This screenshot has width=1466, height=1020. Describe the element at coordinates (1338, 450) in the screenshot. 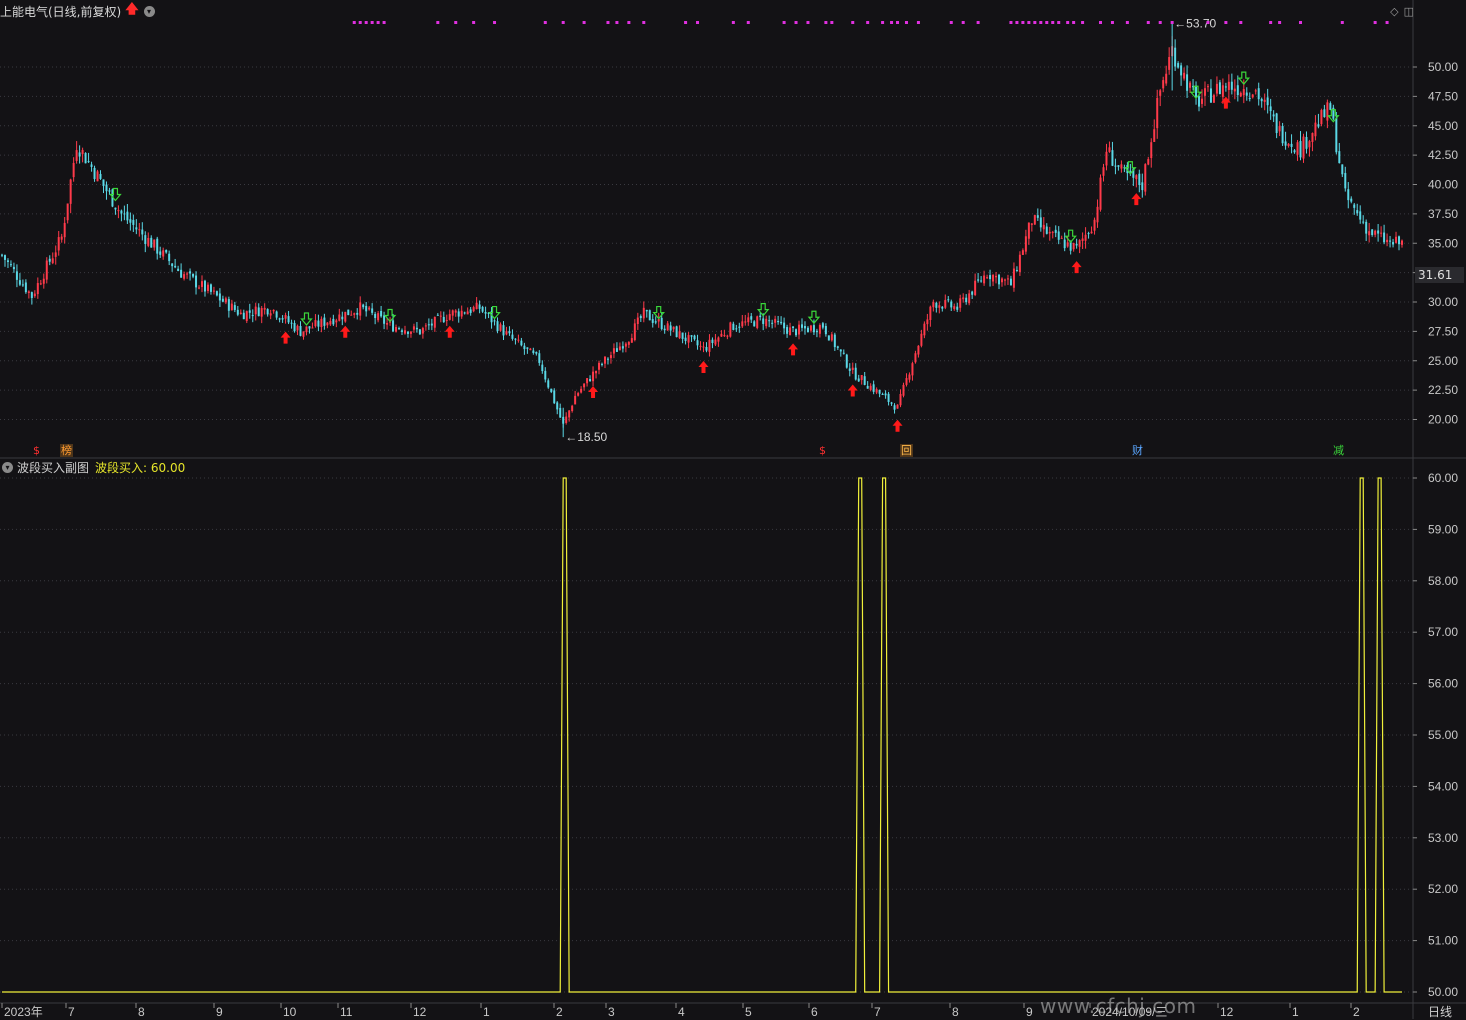

I see `event-badge: 减` at that location.